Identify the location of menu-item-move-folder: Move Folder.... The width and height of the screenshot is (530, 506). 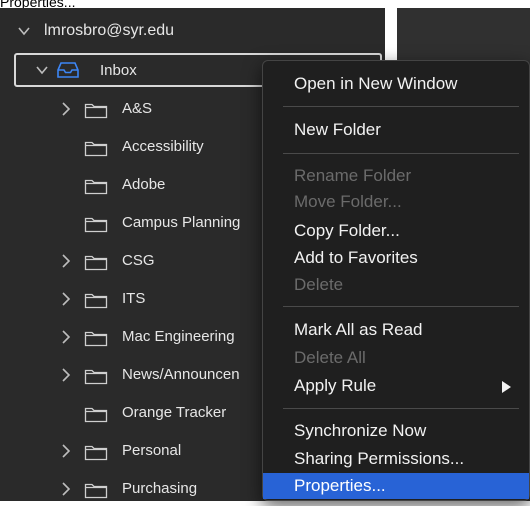
(348, 201).